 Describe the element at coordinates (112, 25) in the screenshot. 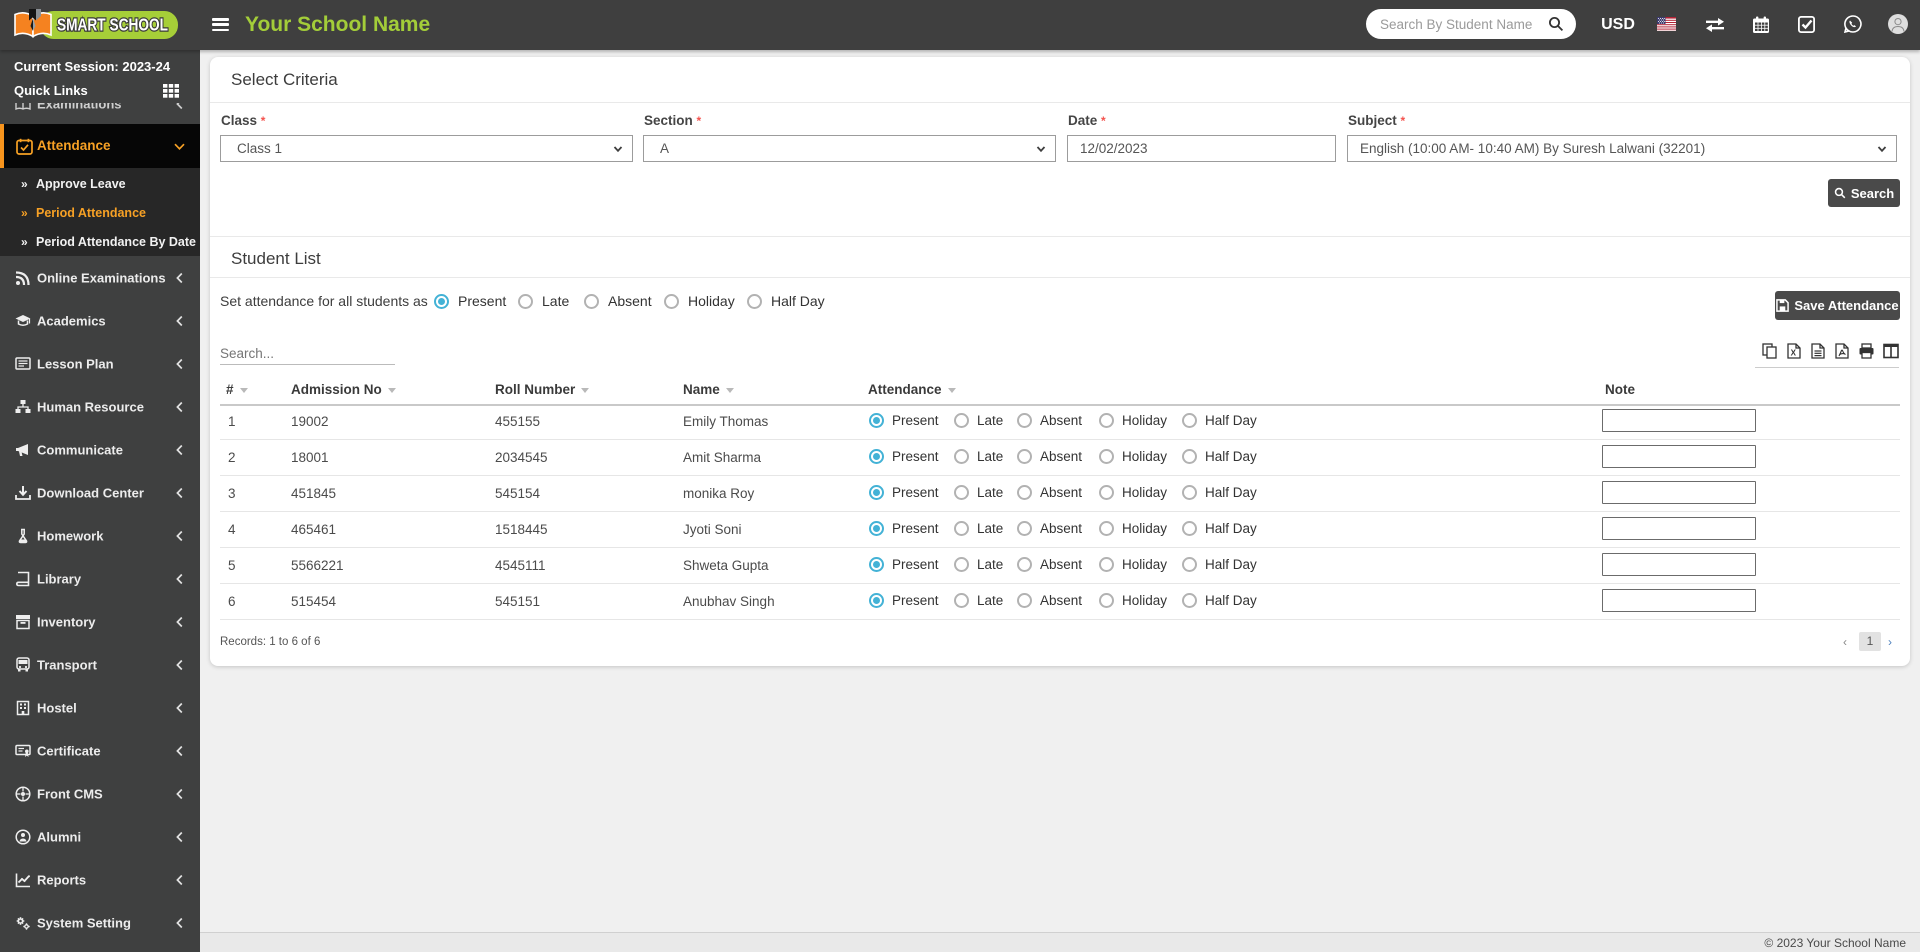

I see `svg-text: SMART SCHOOL` at that location.